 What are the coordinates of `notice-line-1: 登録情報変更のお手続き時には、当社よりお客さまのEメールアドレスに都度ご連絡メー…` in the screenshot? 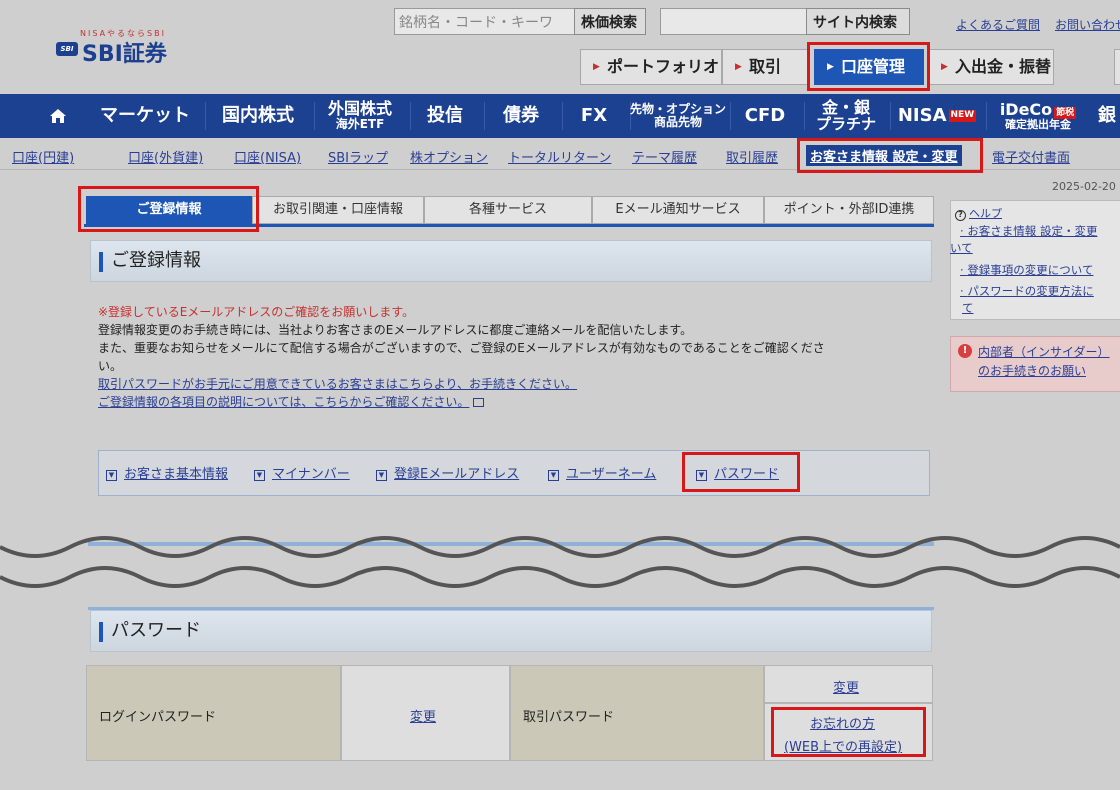 It's located at (395, 330).